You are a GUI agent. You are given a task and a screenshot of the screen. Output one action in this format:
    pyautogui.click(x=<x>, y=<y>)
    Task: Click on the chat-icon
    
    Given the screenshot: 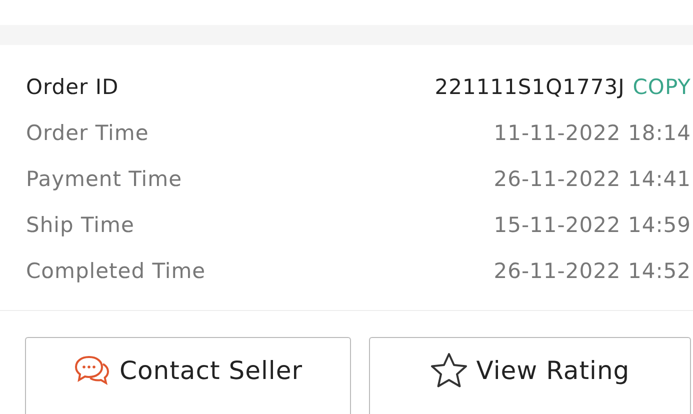 What is the action you would take?
    pyautogui.click(x=92, y=370)
    